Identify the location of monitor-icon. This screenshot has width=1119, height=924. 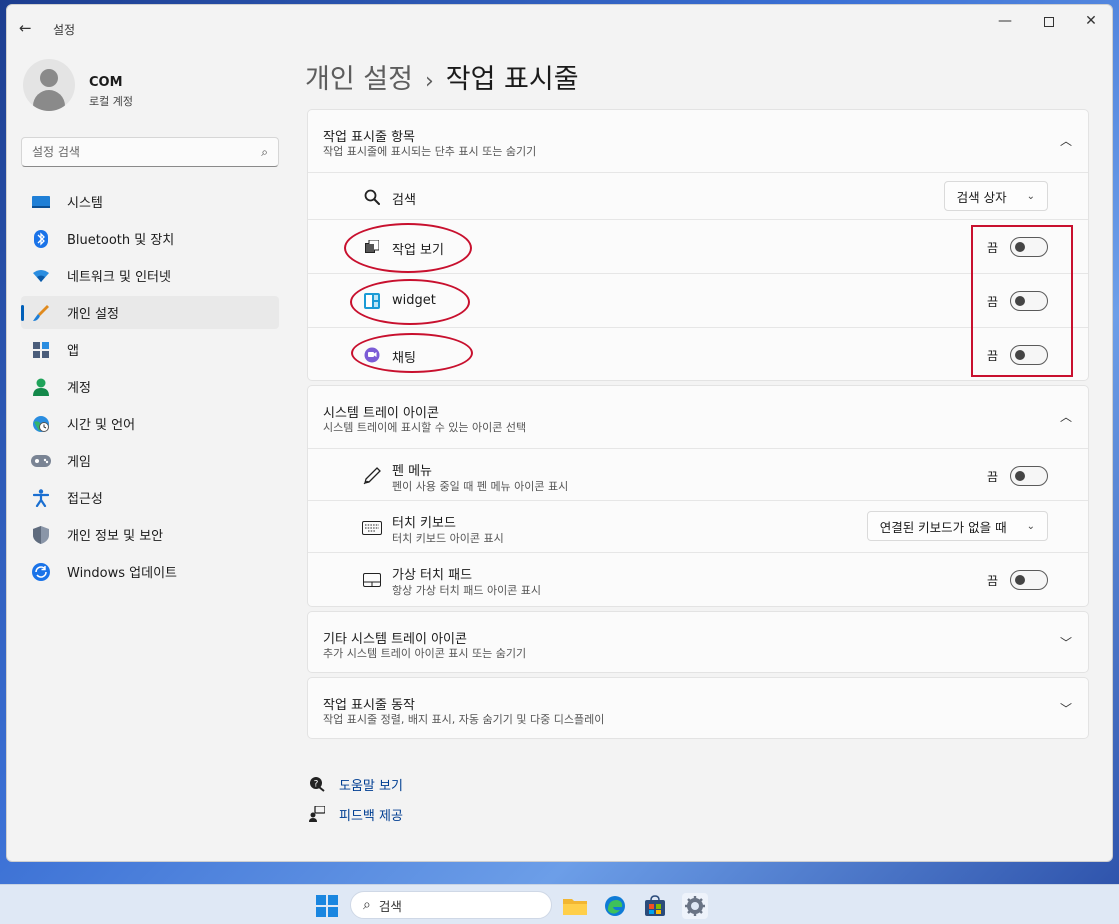
(41, 202).